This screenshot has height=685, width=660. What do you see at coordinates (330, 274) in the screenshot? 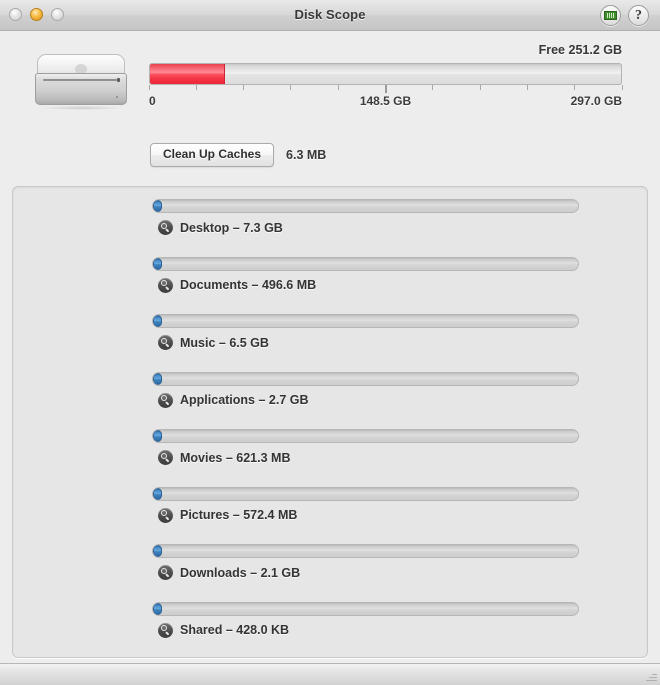
I see `folder-row: Documents – 496.6 MB` at bounding box center [330, 274].